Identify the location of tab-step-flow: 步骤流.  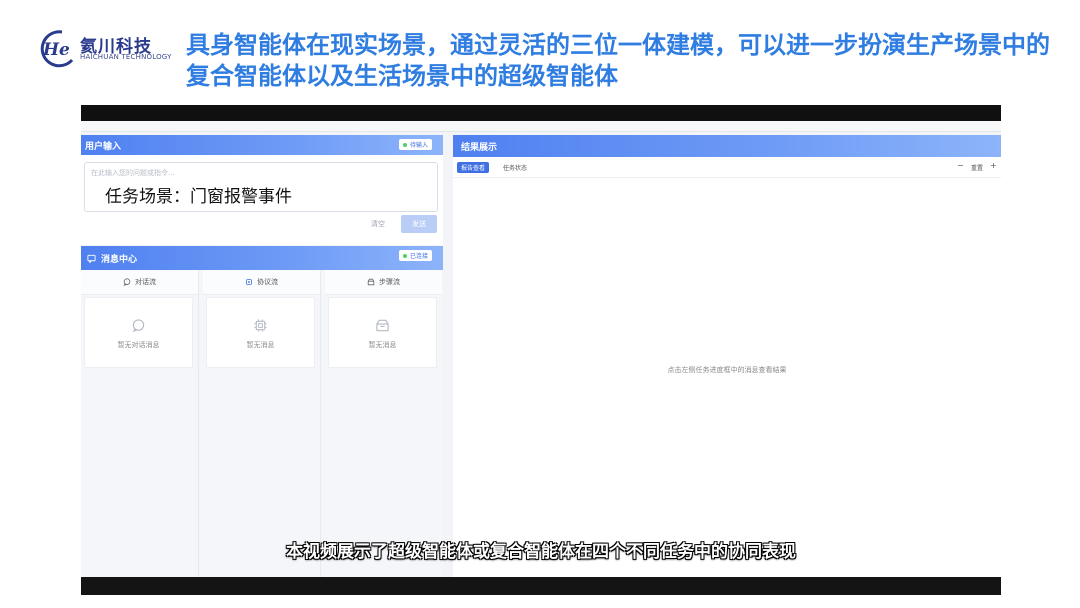
(383, 282).